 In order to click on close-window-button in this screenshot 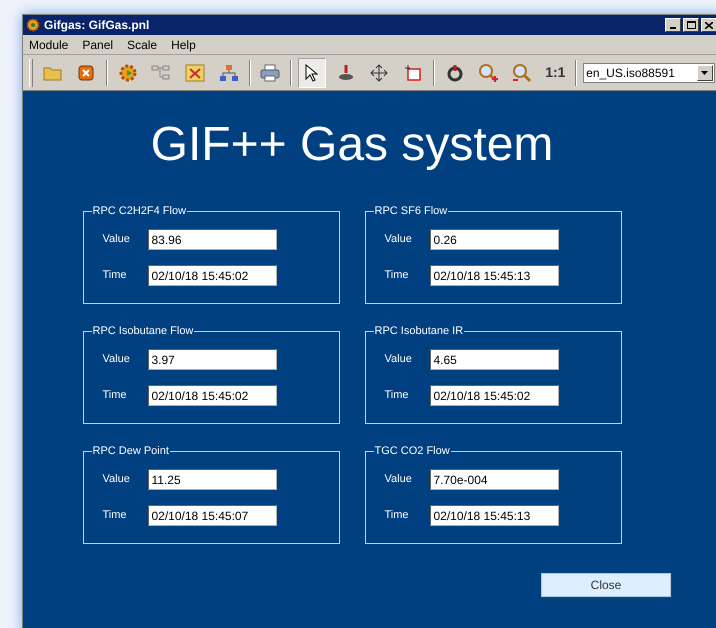, I will do `click(708, 25)`.